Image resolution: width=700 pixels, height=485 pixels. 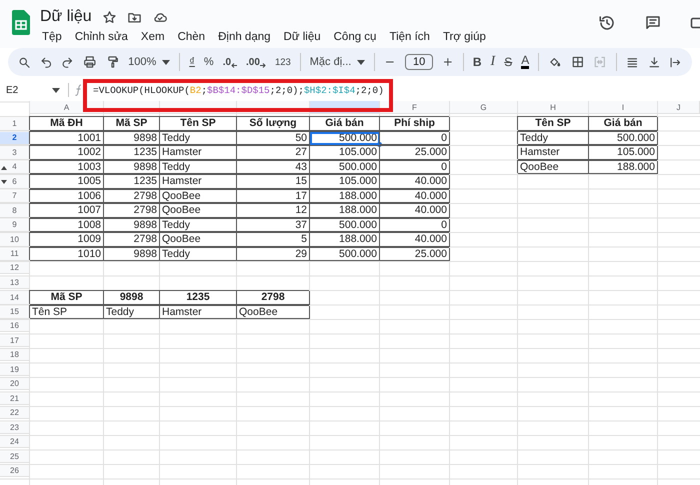 What do you see at coordinates (555, 62) in the screenshot?
I see `fill-color-icon` at bounding box center [555, 62].